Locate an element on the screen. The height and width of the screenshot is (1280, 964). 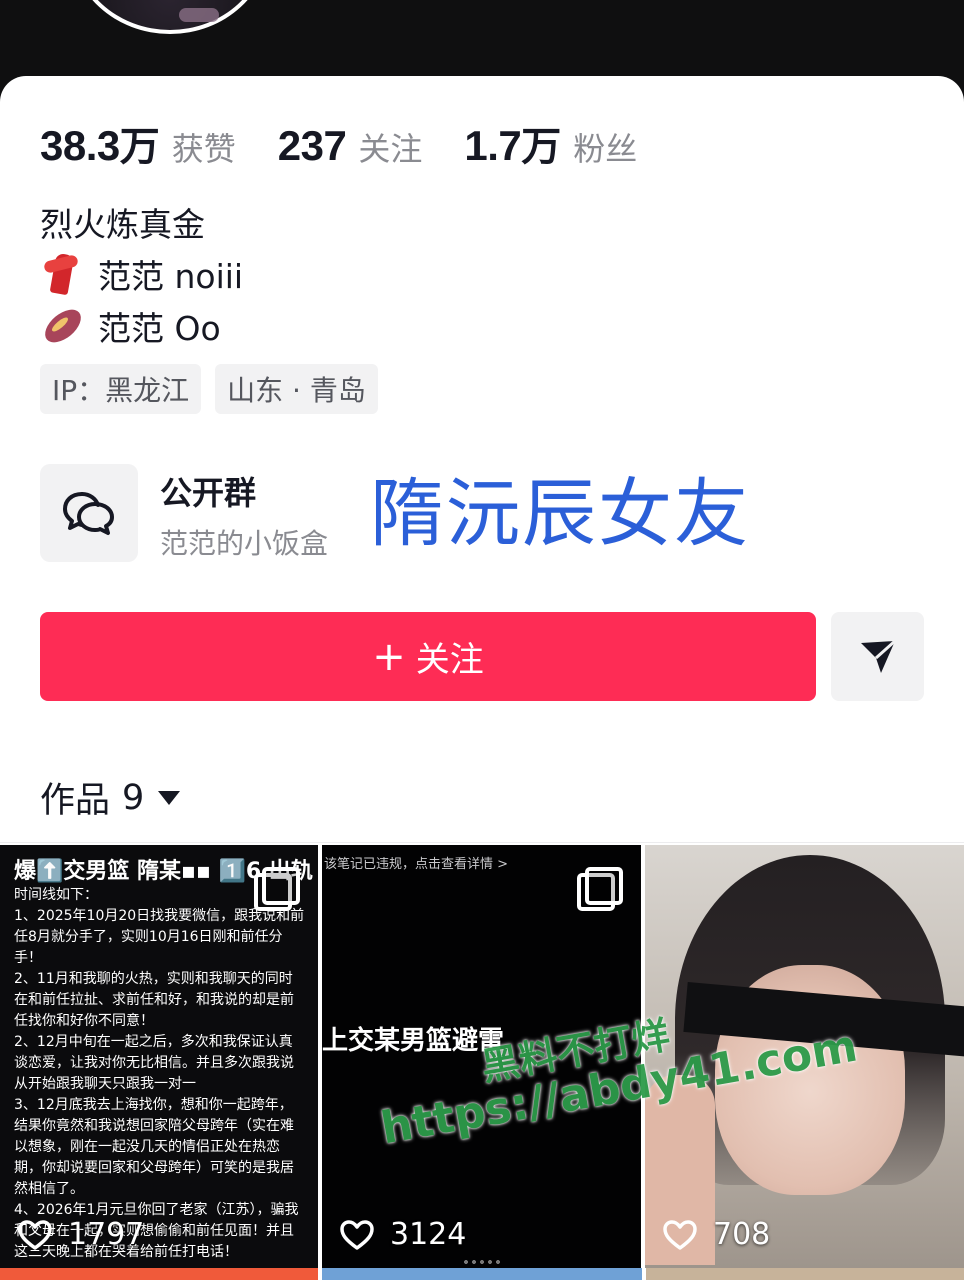
stat-followers-number: 1.7 is located at coordinates (493, 145).